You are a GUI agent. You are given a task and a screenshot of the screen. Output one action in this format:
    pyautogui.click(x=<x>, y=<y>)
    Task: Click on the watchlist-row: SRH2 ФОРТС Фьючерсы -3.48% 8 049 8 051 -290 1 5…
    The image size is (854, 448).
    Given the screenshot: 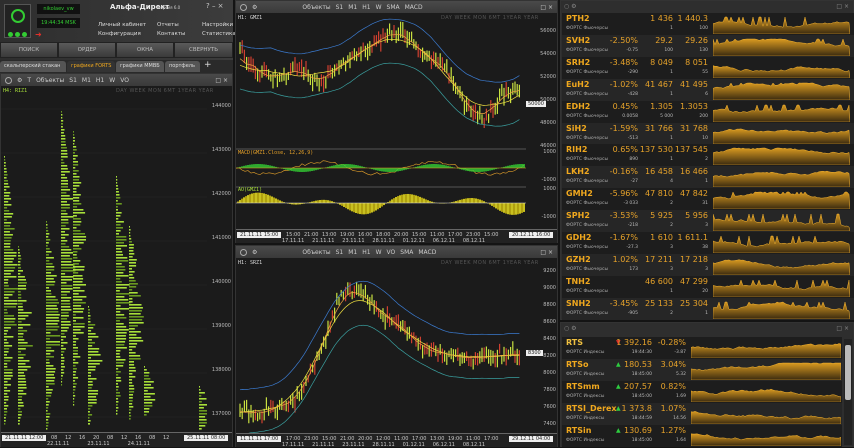 What is the action you would take?
    pyautogui.click(x=708, y=67)
    